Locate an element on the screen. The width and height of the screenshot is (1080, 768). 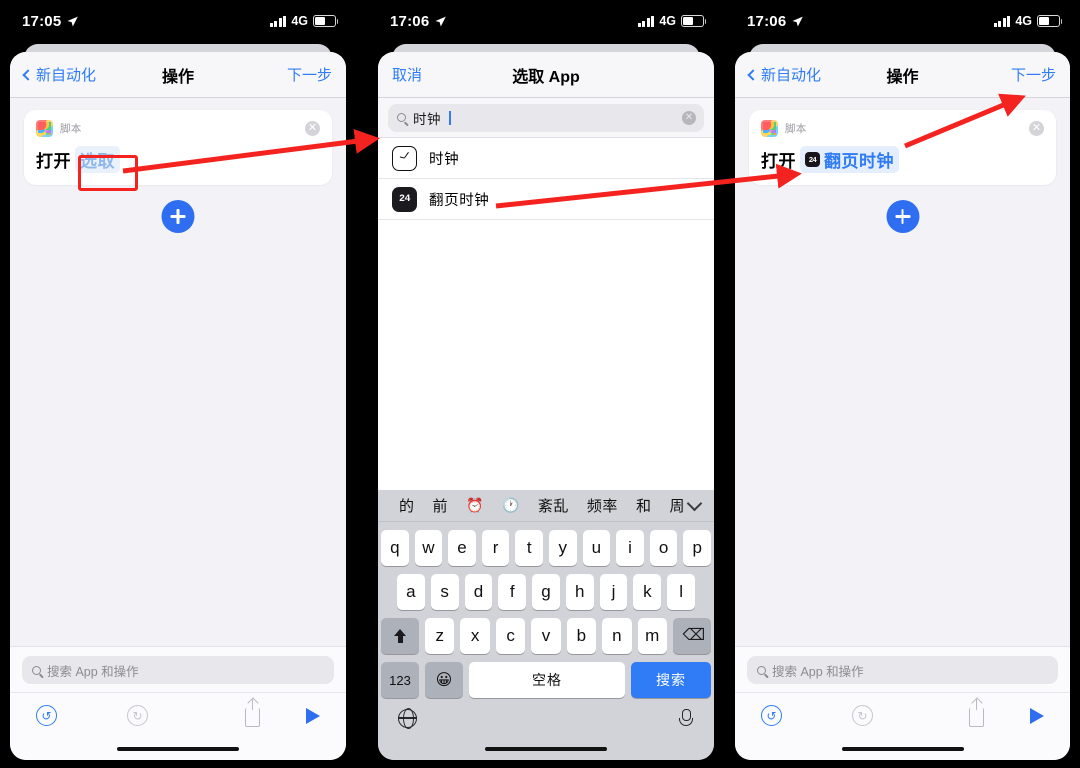
key-w: w is located at coordinates (428, 548).